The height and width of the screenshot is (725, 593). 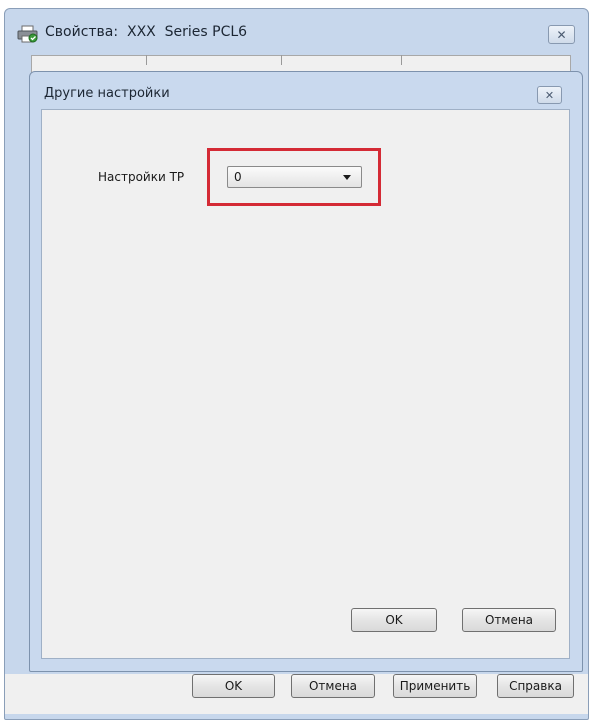 I want to click on dialog-cancel-button: Отмена, so click(x=509, y=620).